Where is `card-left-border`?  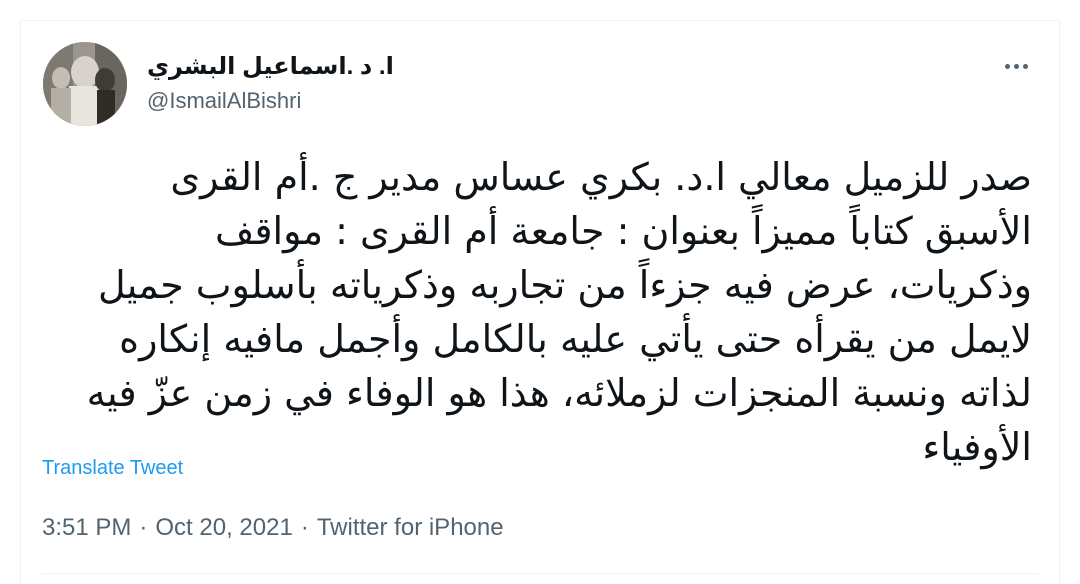
card-left-border is located at coordinates (20, 302).